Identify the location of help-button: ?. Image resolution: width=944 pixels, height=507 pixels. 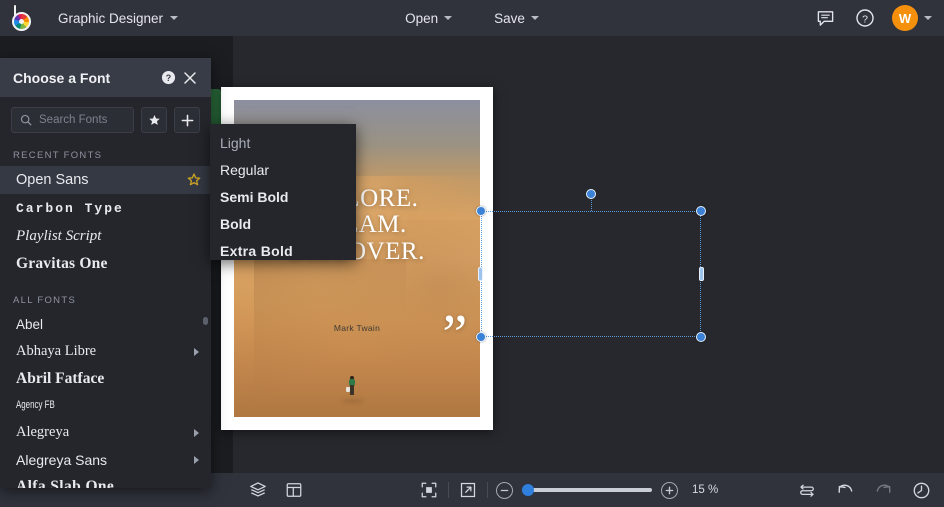
(865, 18).